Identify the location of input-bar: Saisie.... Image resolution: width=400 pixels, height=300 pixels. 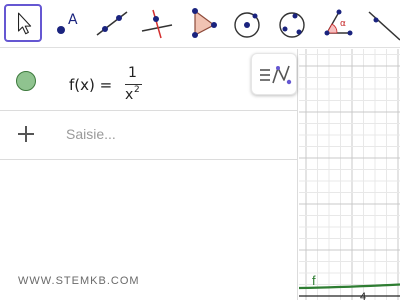
(91, 134).